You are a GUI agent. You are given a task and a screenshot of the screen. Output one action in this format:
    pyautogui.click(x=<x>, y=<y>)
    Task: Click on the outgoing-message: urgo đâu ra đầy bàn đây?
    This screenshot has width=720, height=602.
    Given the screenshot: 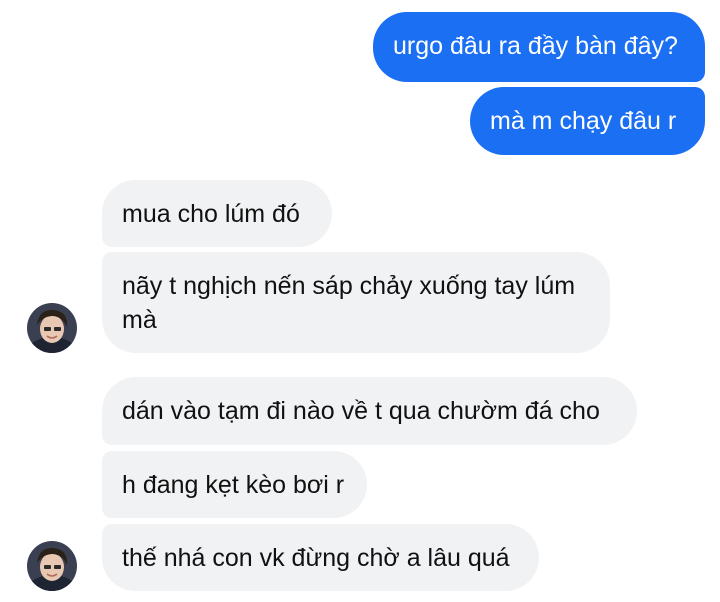 What is the action you would take?
    pyautogui.click(x=539, y=47)
    